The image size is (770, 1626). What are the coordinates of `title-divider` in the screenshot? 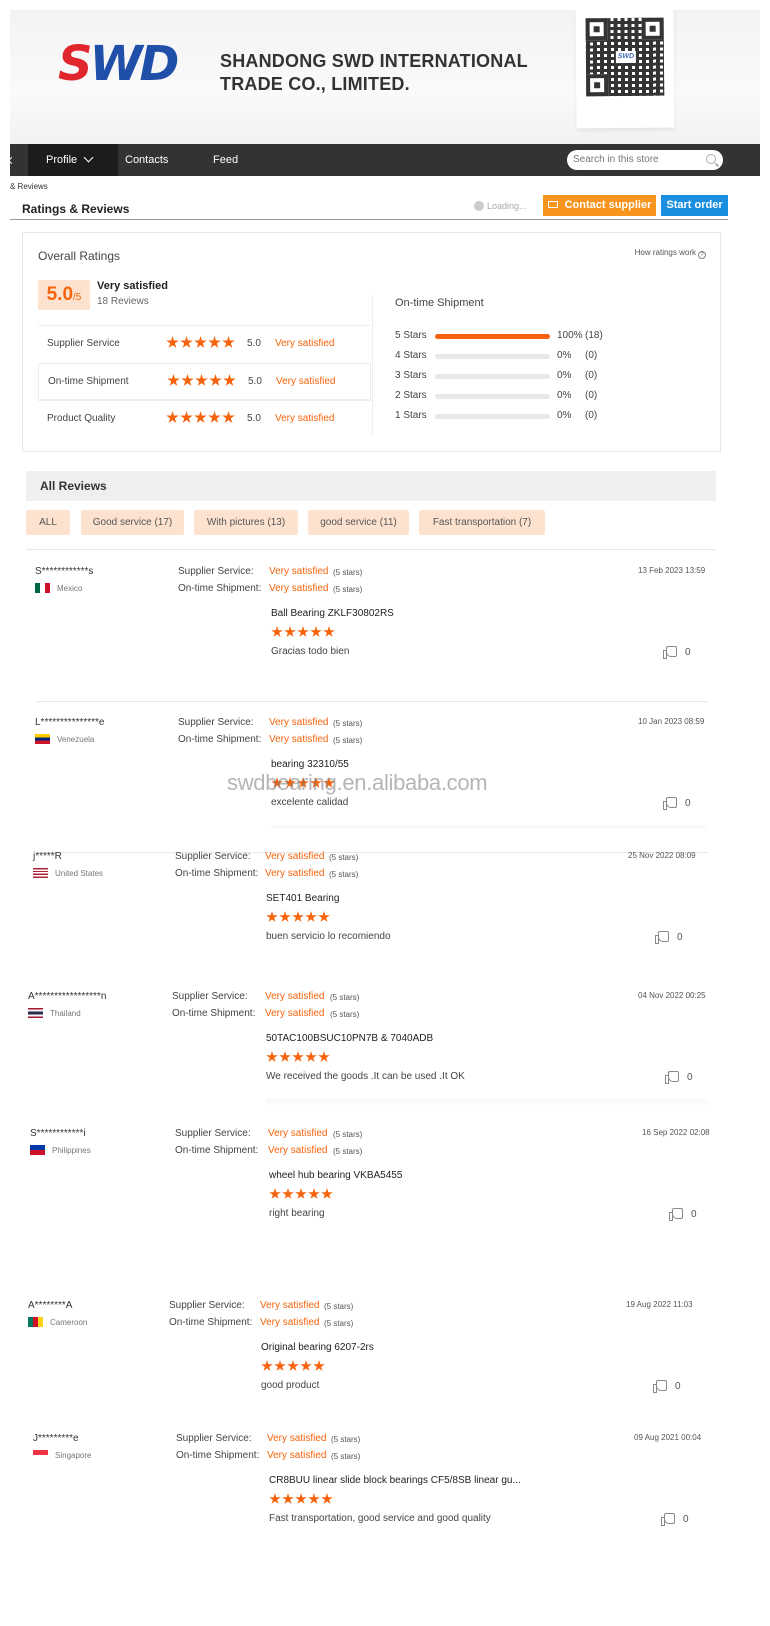 It's located at (369, 219).